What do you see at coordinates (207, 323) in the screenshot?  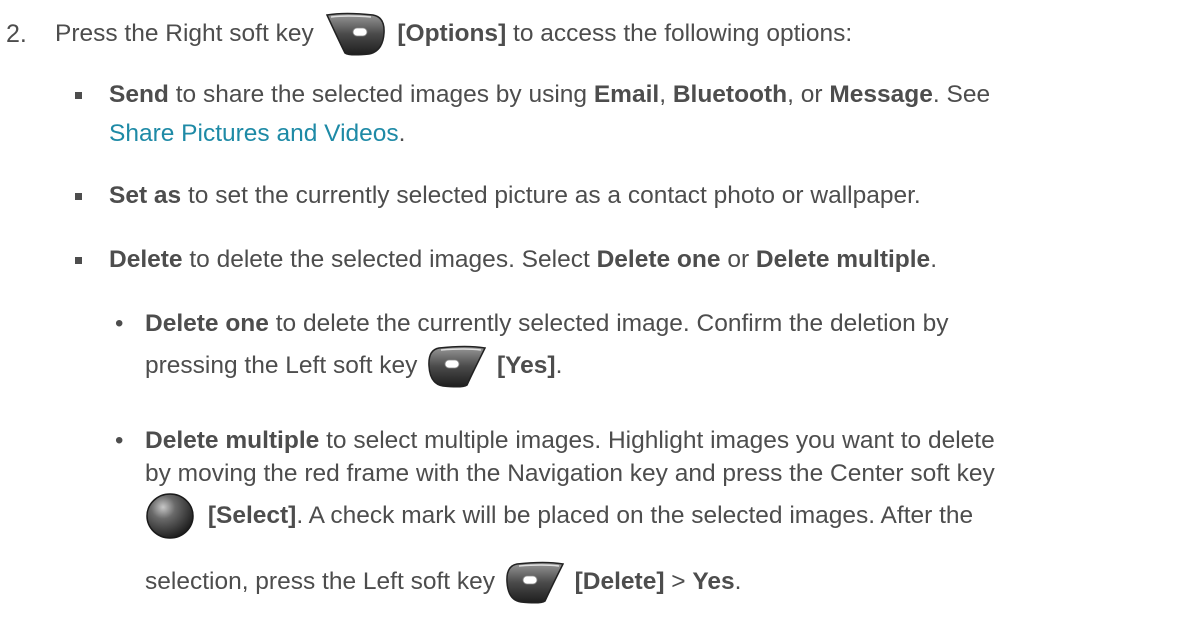 I see `sub-delete-one-term: Delete one` at bounding box center [207, 323].